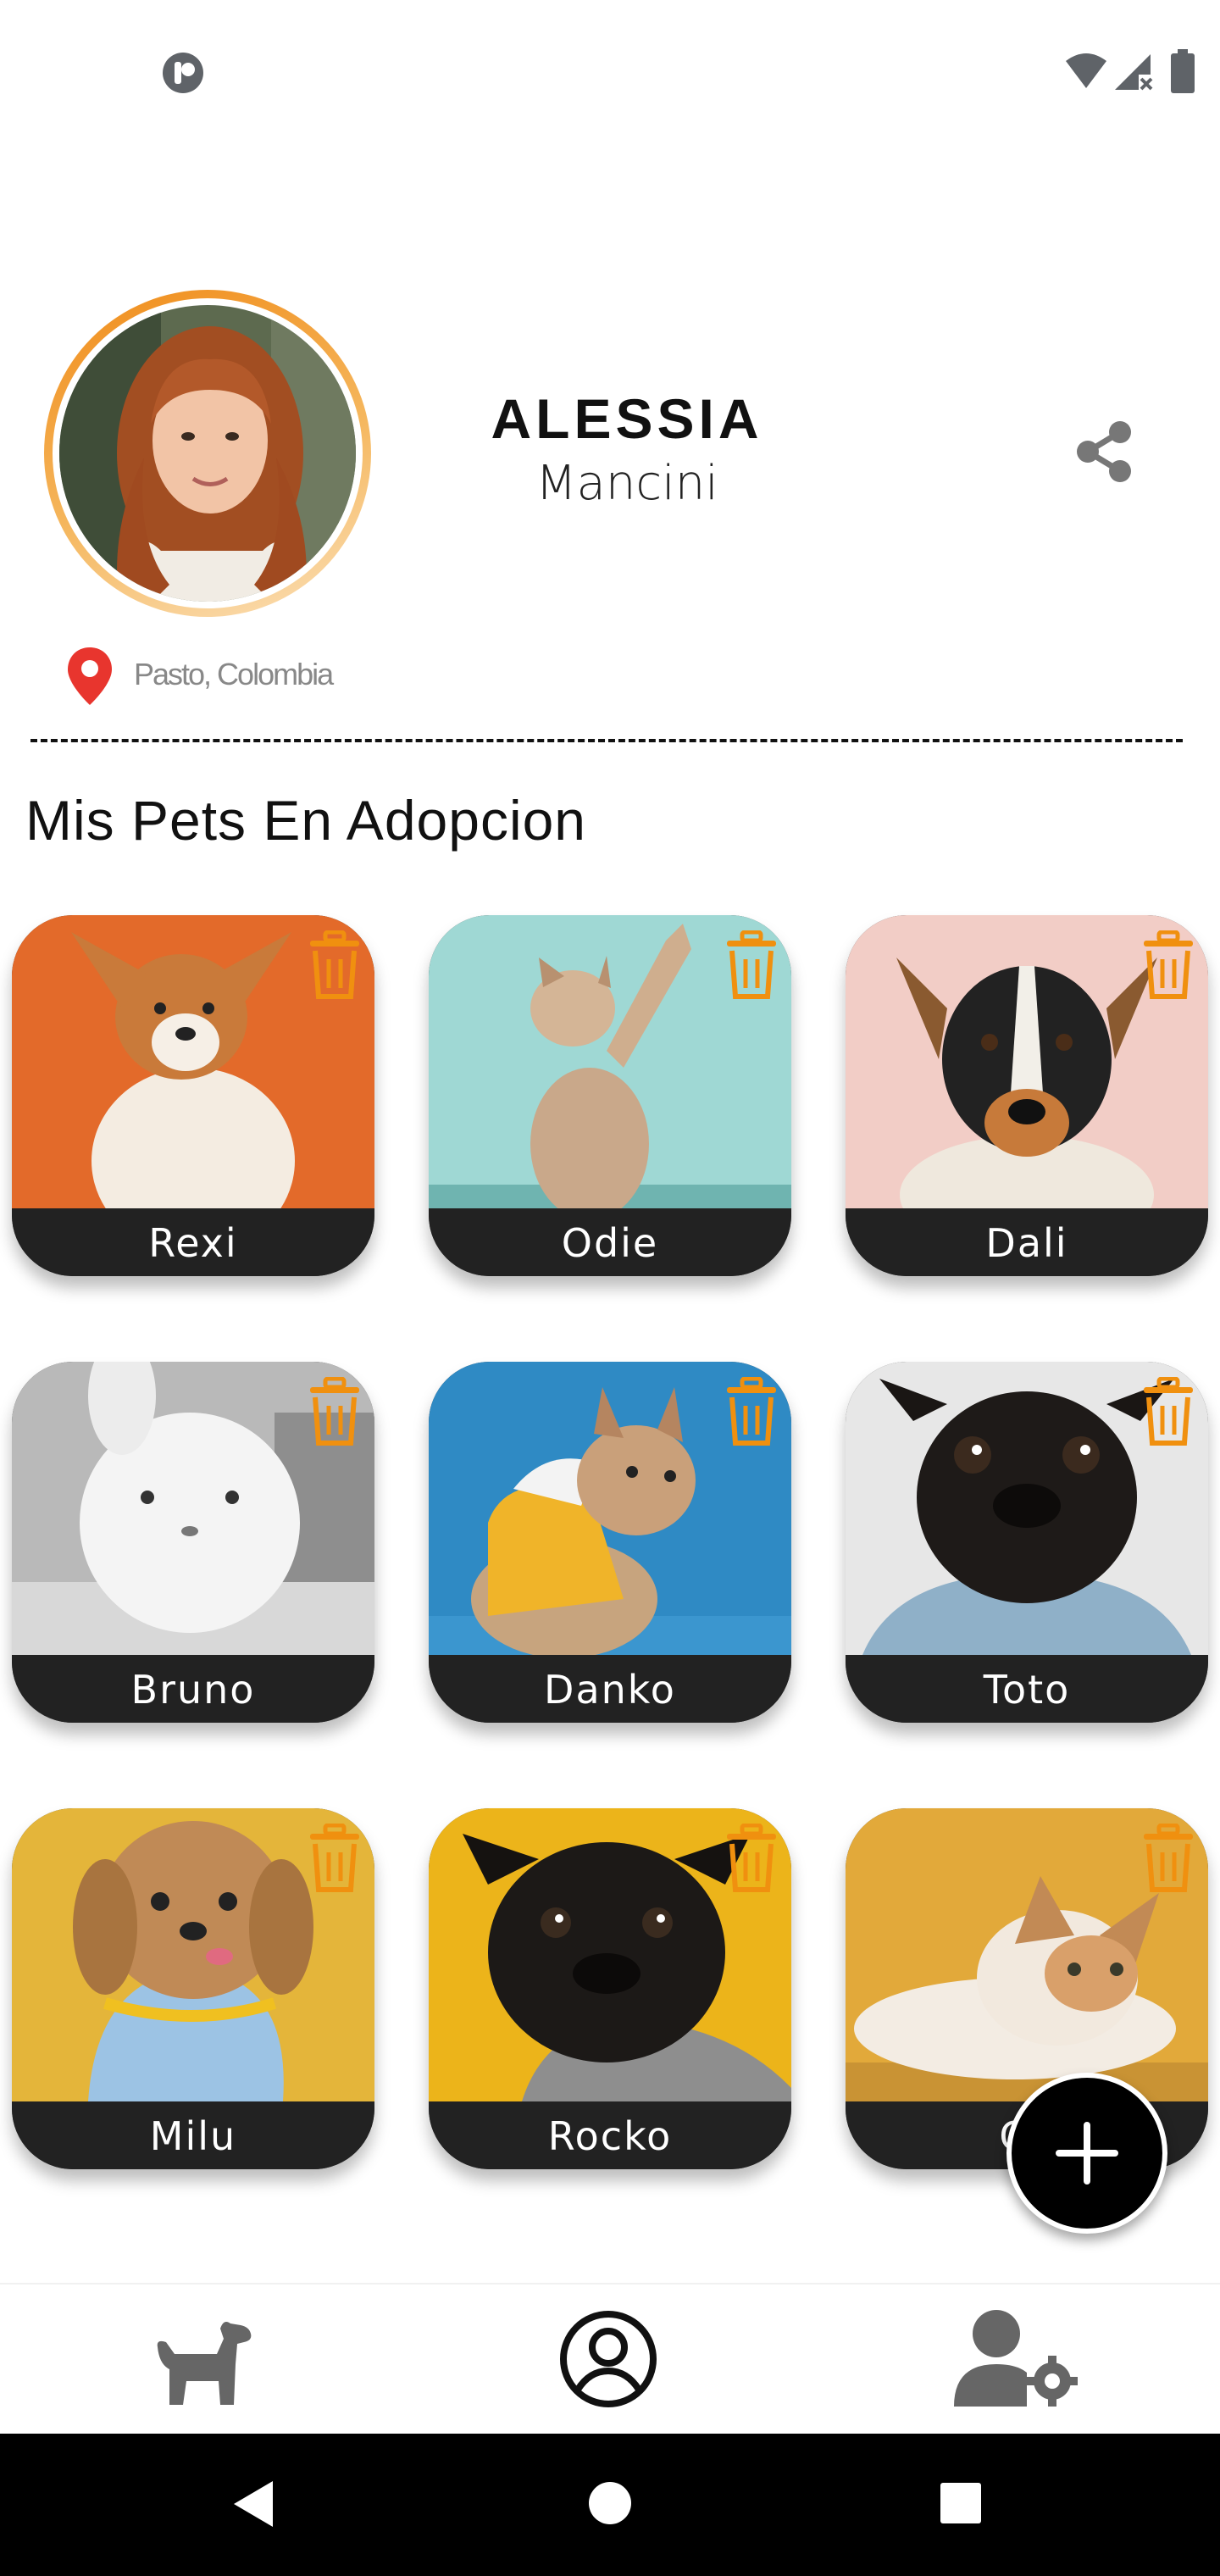 Image resolution: width=1220 pixels, height=2576 pixels. I want to click on avatar-photo, so click(207, 453).